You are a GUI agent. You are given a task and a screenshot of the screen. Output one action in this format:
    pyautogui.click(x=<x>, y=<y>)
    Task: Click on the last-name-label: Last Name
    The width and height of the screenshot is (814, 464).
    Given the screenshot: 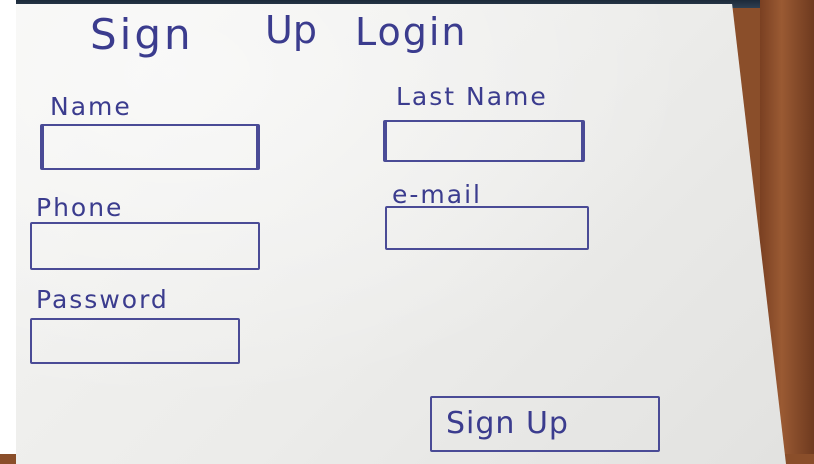 What is the action you would take?
    pyautogui.click(x=472, y=96)
    